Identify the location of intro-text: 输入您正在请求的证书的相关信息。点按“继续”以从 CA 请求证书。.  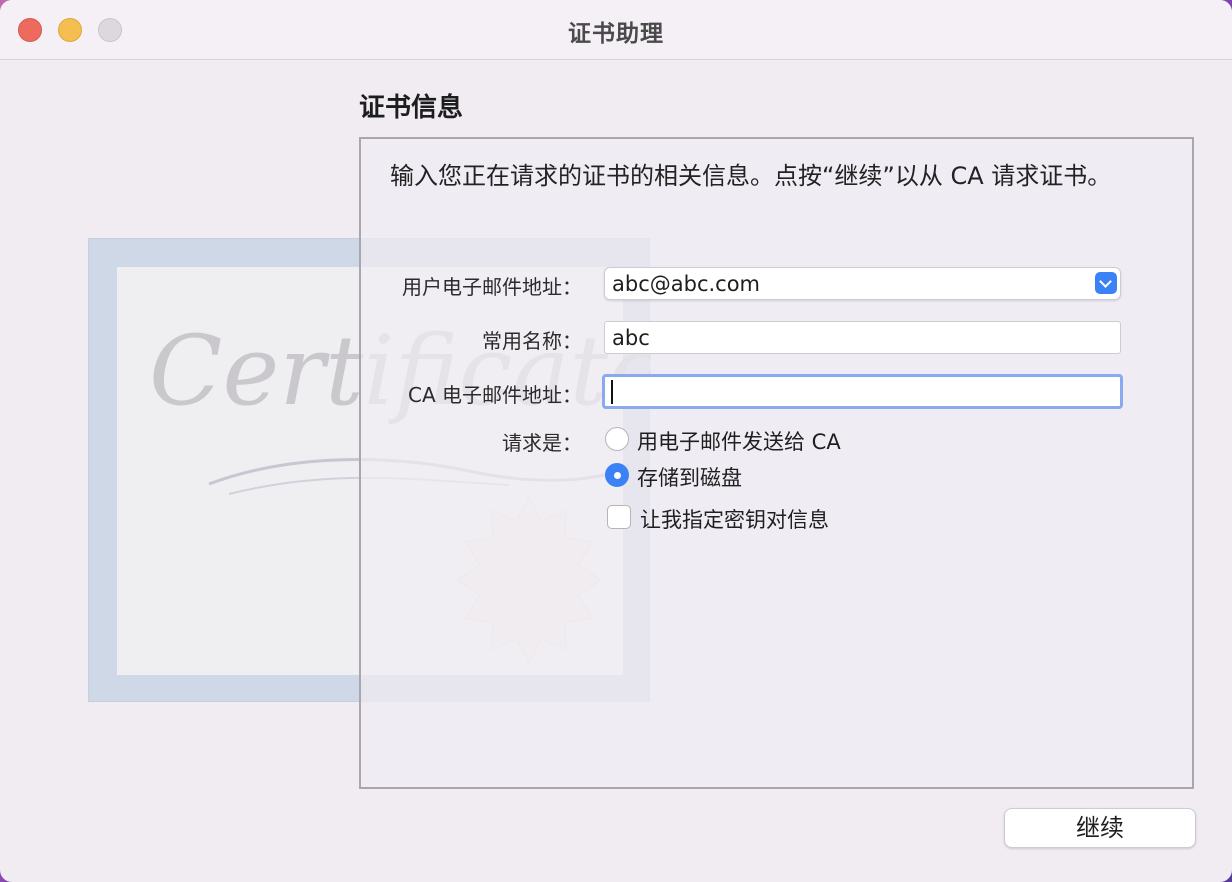
(751, 176).